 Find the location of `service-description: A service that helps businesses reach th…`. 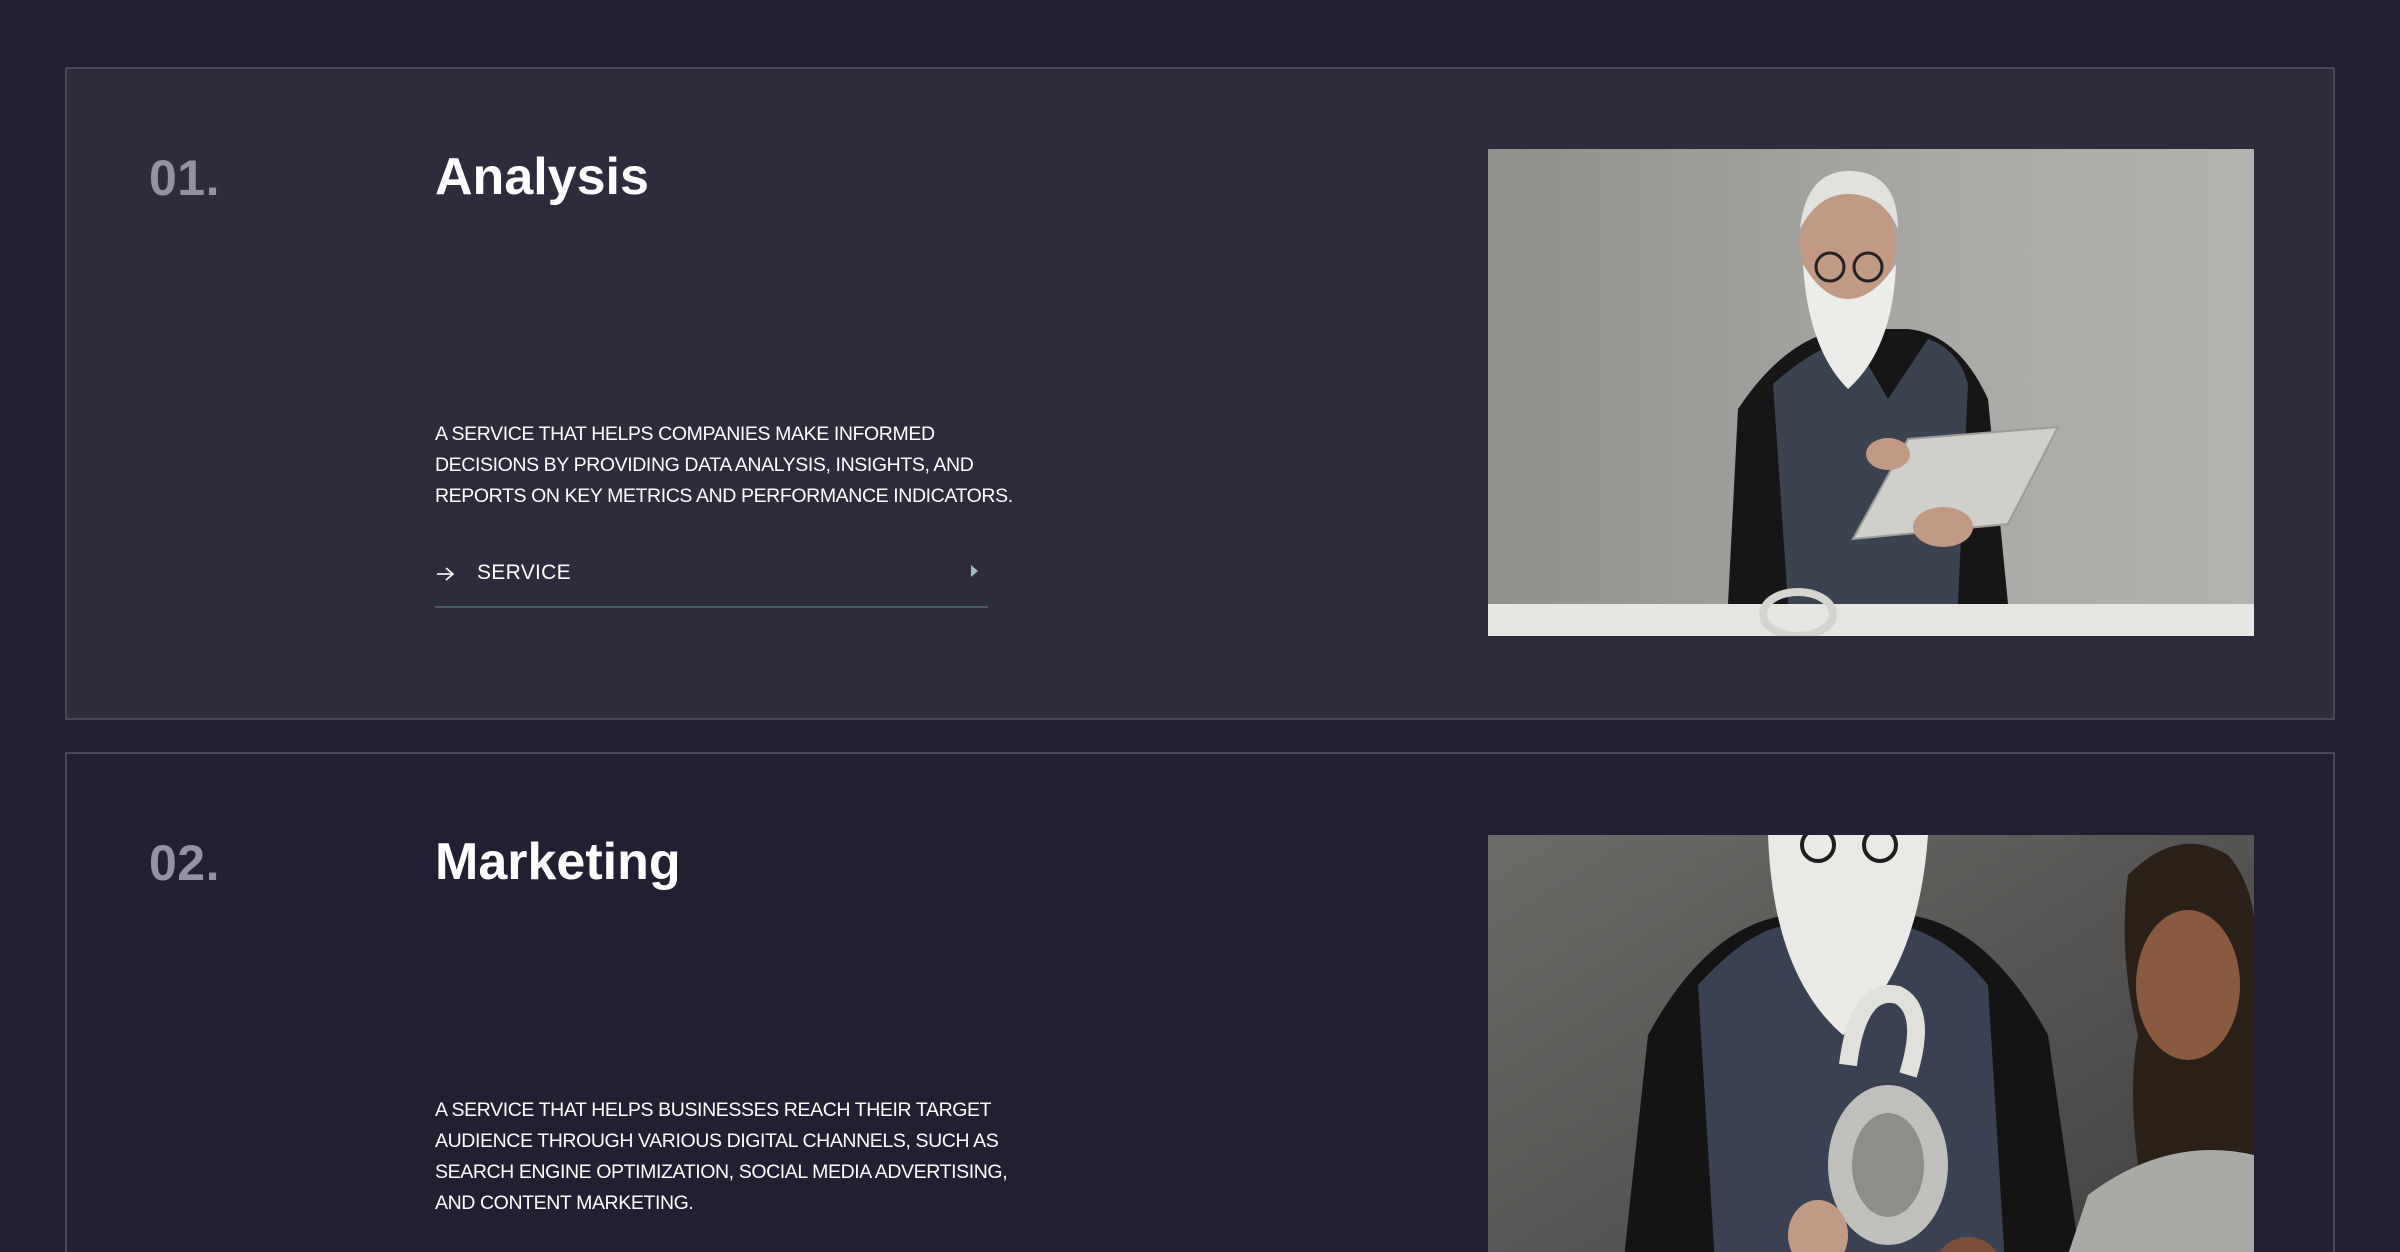

service-description: A service that helps businesses reach th… is located at coordinates (721, 1156).